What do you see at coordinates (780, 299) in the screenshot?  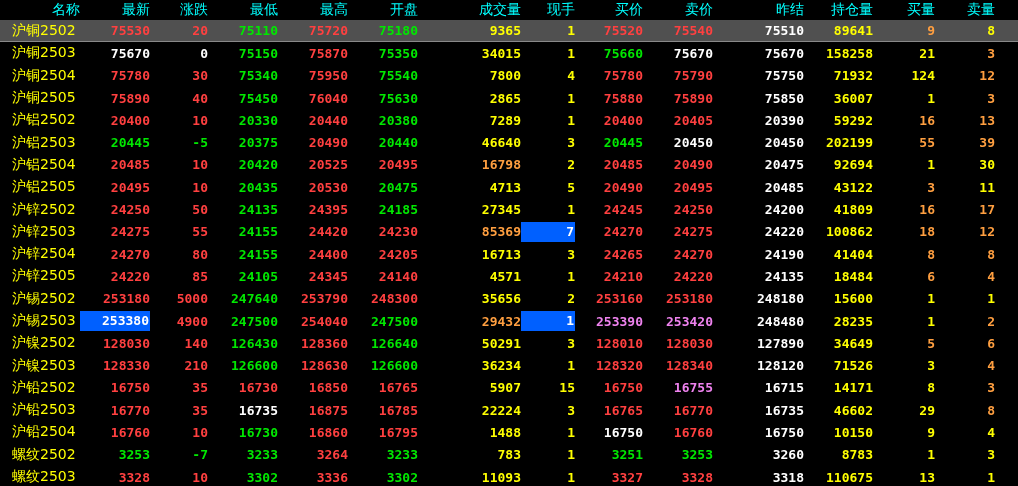 I see `table-cell: 248180` at bounding box center [780, 299].